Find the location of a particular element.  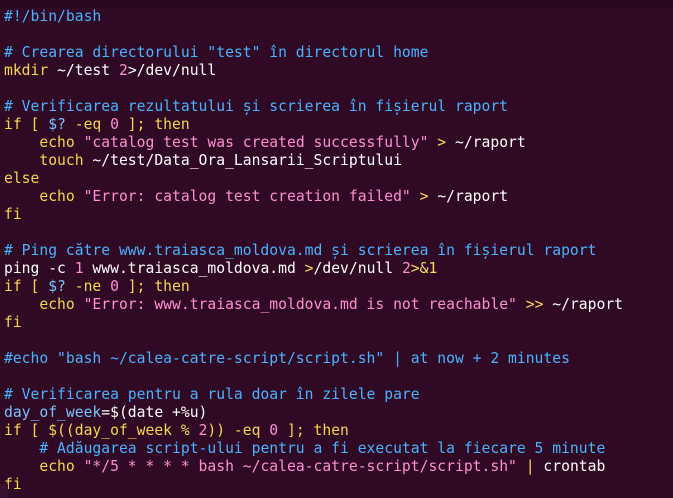

code-line: mkdir ~/test 2>/dev/null is located at coordinates (338, 71).